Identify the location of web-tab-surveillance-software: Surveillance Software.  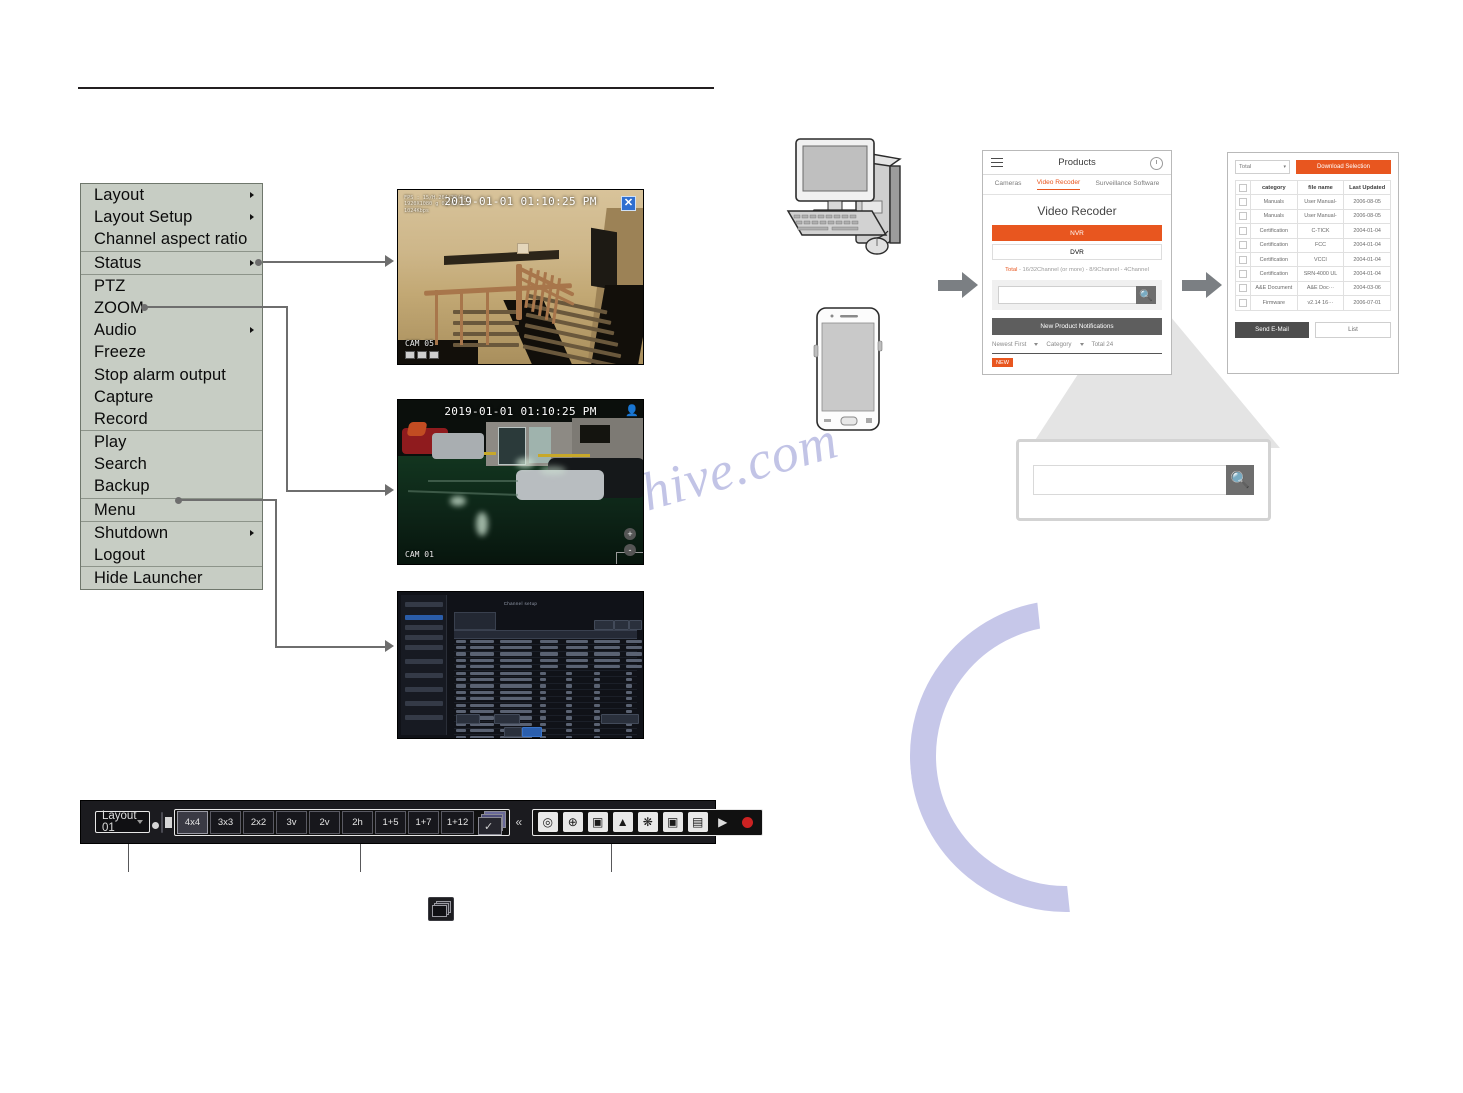
(1128, 185).